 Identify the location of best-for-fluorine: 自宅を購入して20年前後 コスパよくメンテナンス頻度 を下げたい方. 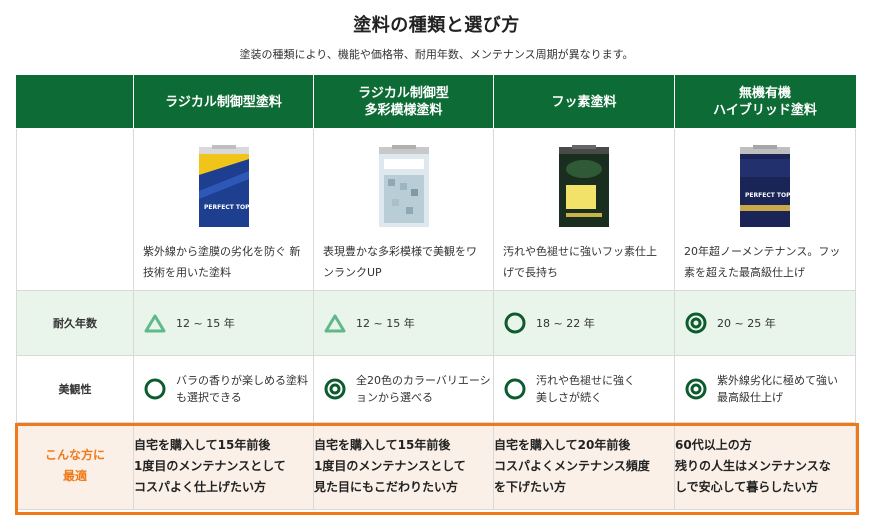
(584, 466).